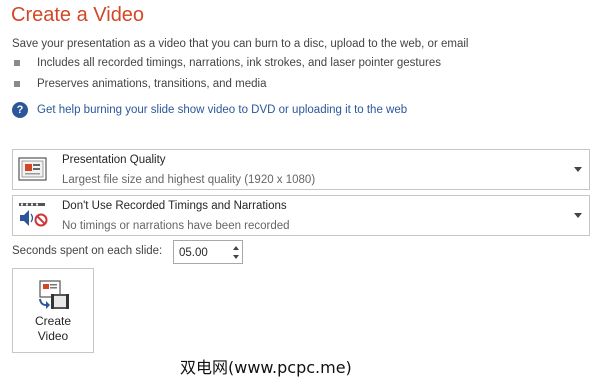  Describe the element at coordinates (53, 328) in the screenshot. I see `create-video-label: Create Video` at that location.